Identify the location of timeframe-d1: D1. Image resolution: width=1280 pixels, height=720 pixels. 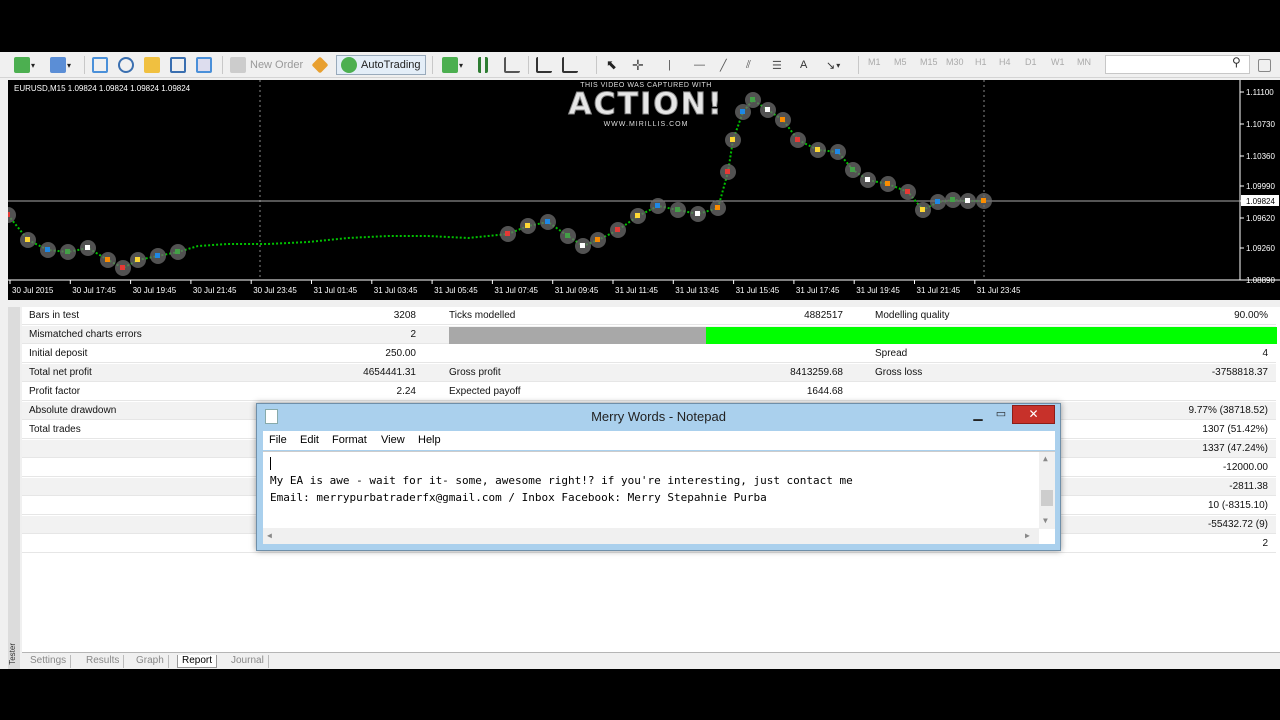
(1031, 62).